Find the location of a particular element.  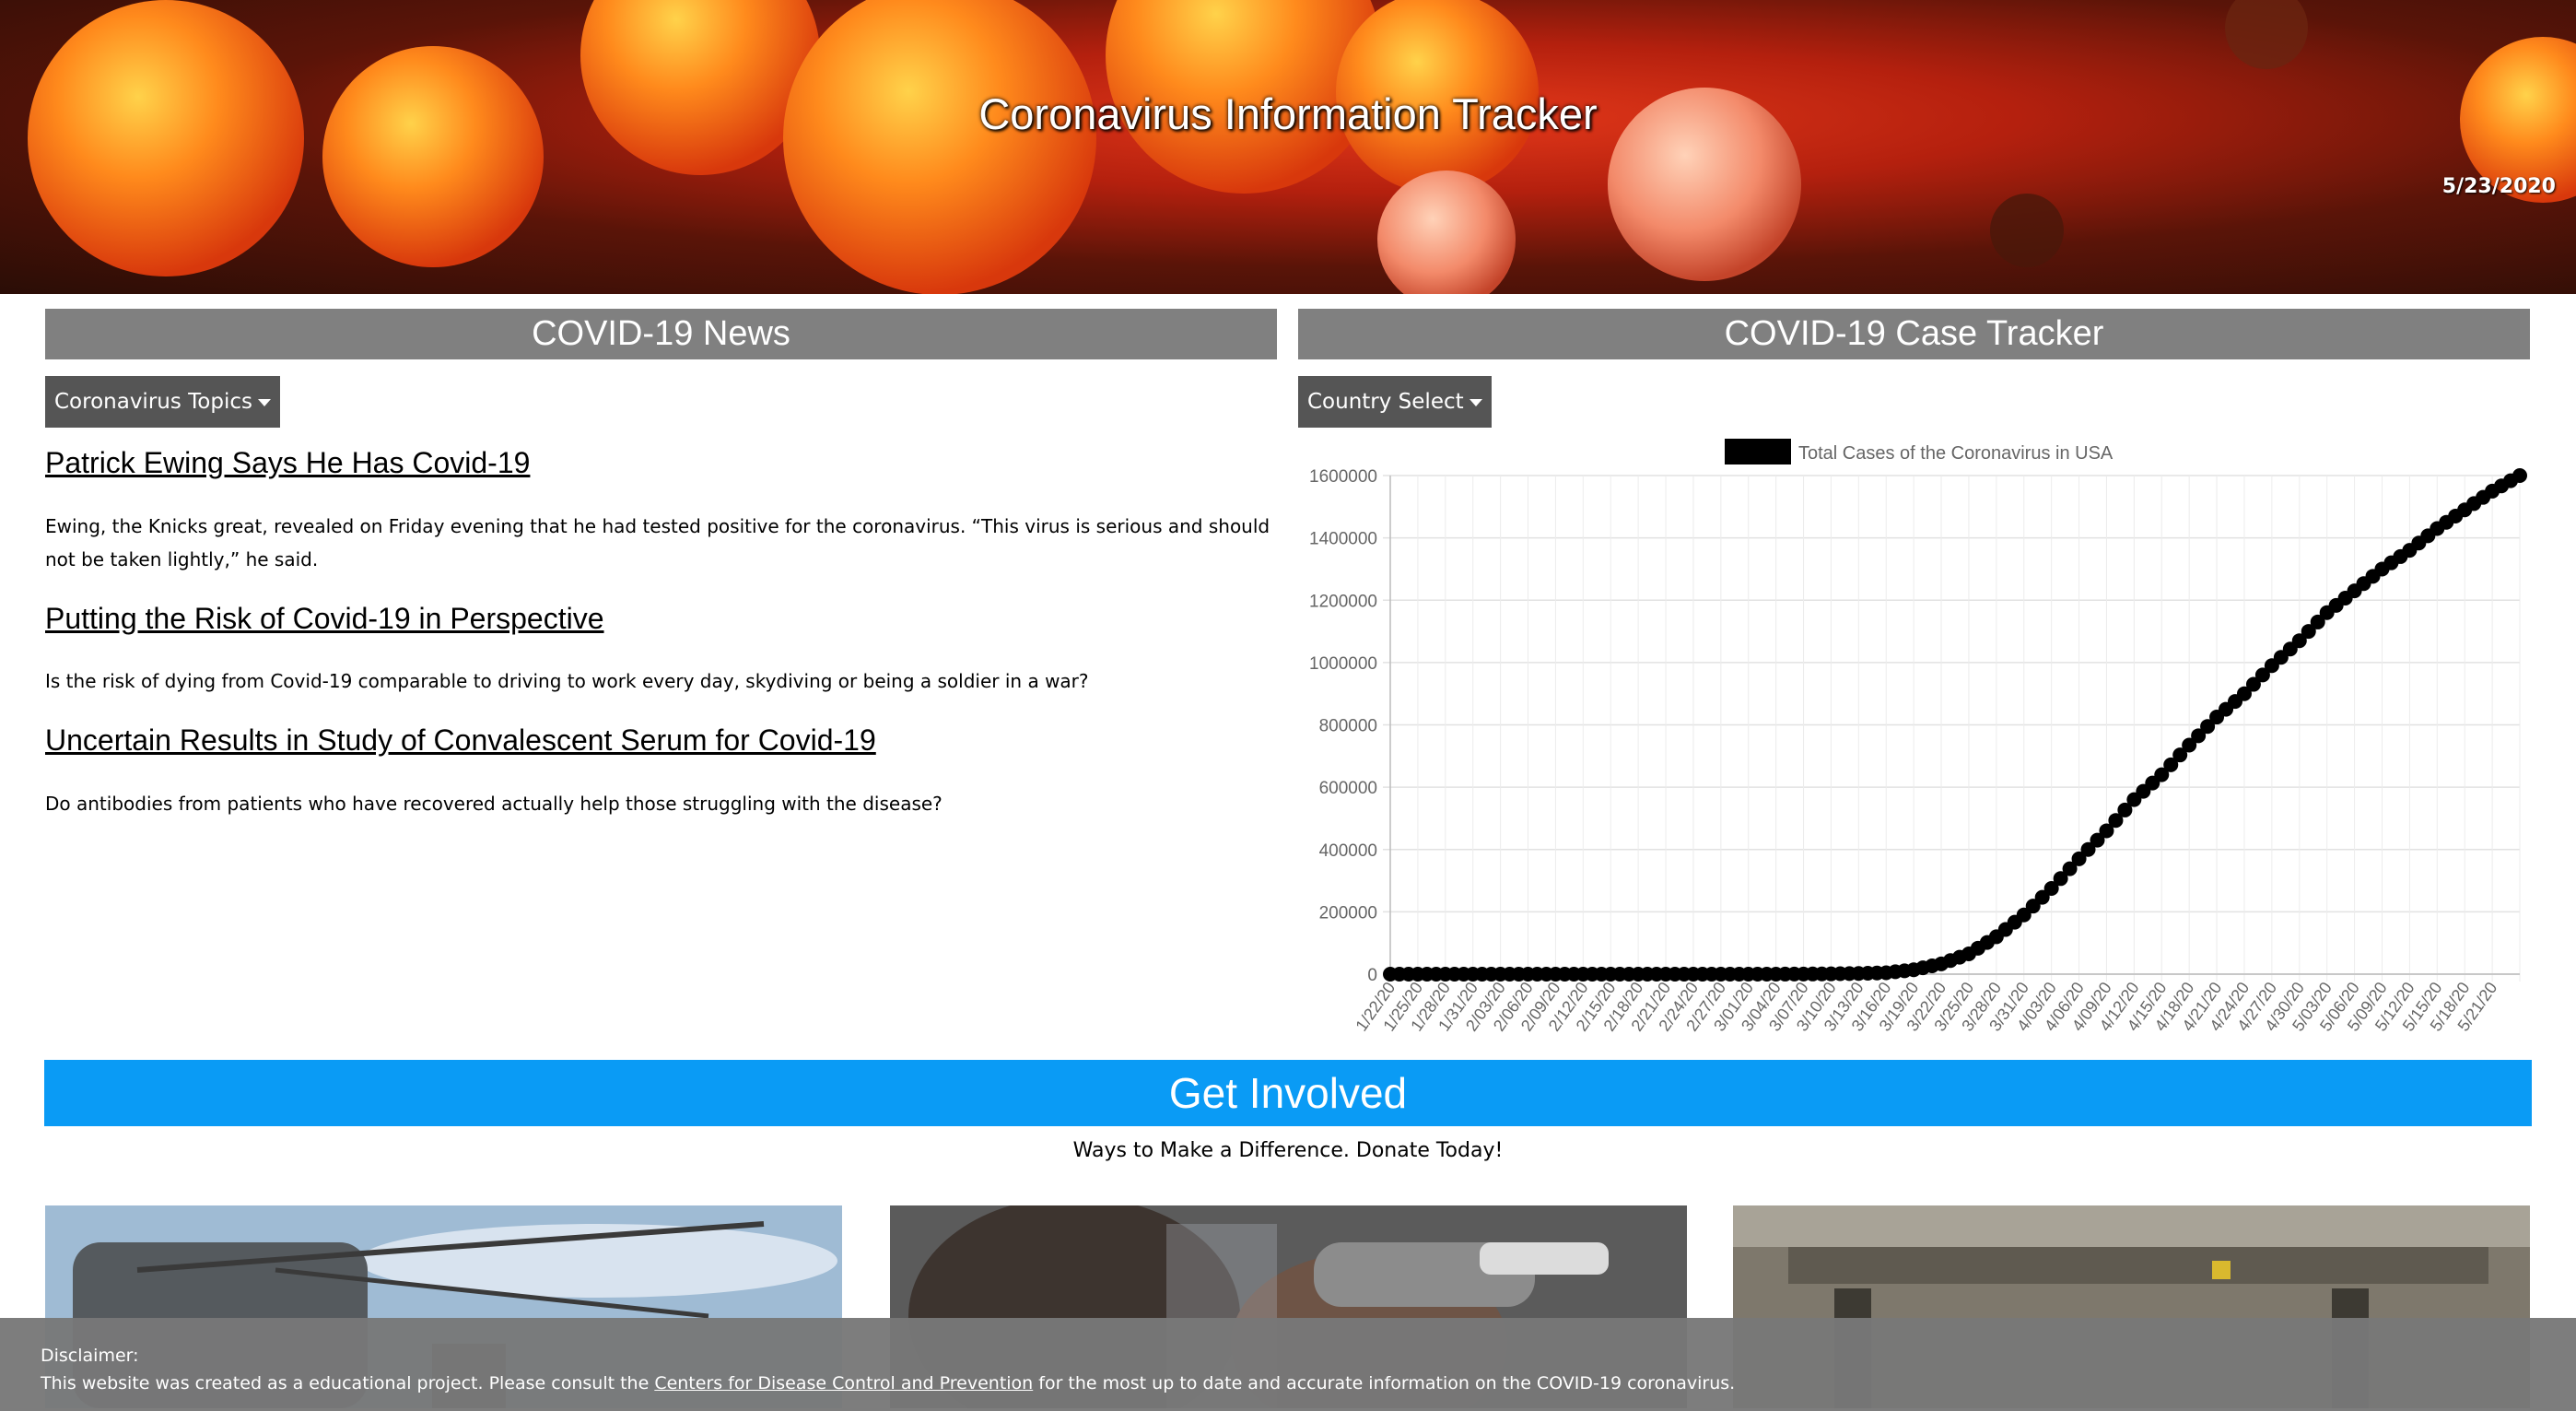

news-heading: COVID-19 News is located at coordinates (661, 334).